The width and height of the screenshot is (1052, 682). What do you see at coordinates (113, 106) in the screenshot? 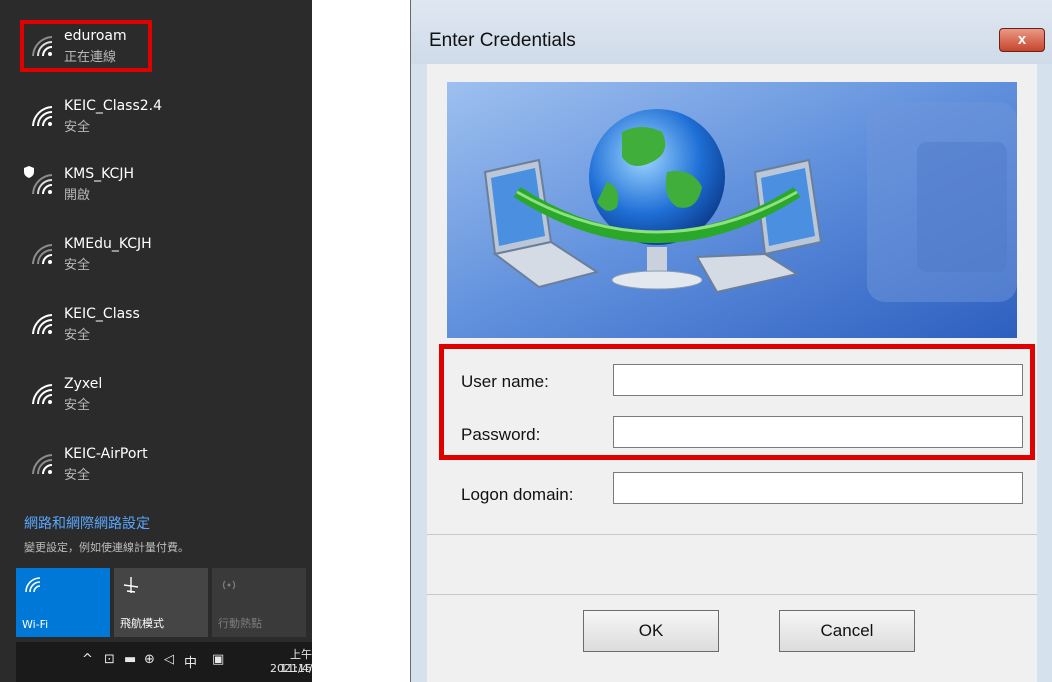
I see `network-name: KEIC_Class2.4` at bounding box center [113, 106].